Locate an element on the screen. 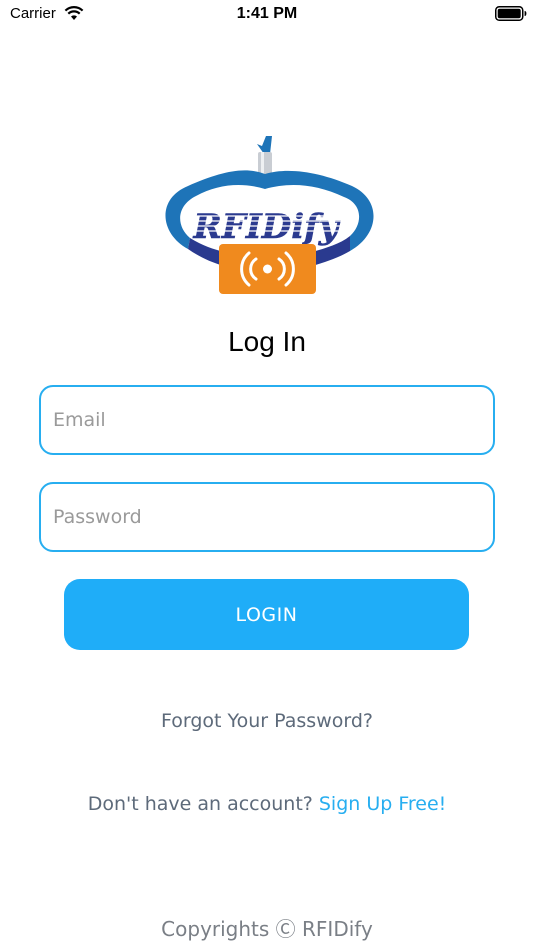 Image resolution: width=534 pixels, height=950 pixels. signup-link: Sign Up Free! is located at coordinates (382, 804).